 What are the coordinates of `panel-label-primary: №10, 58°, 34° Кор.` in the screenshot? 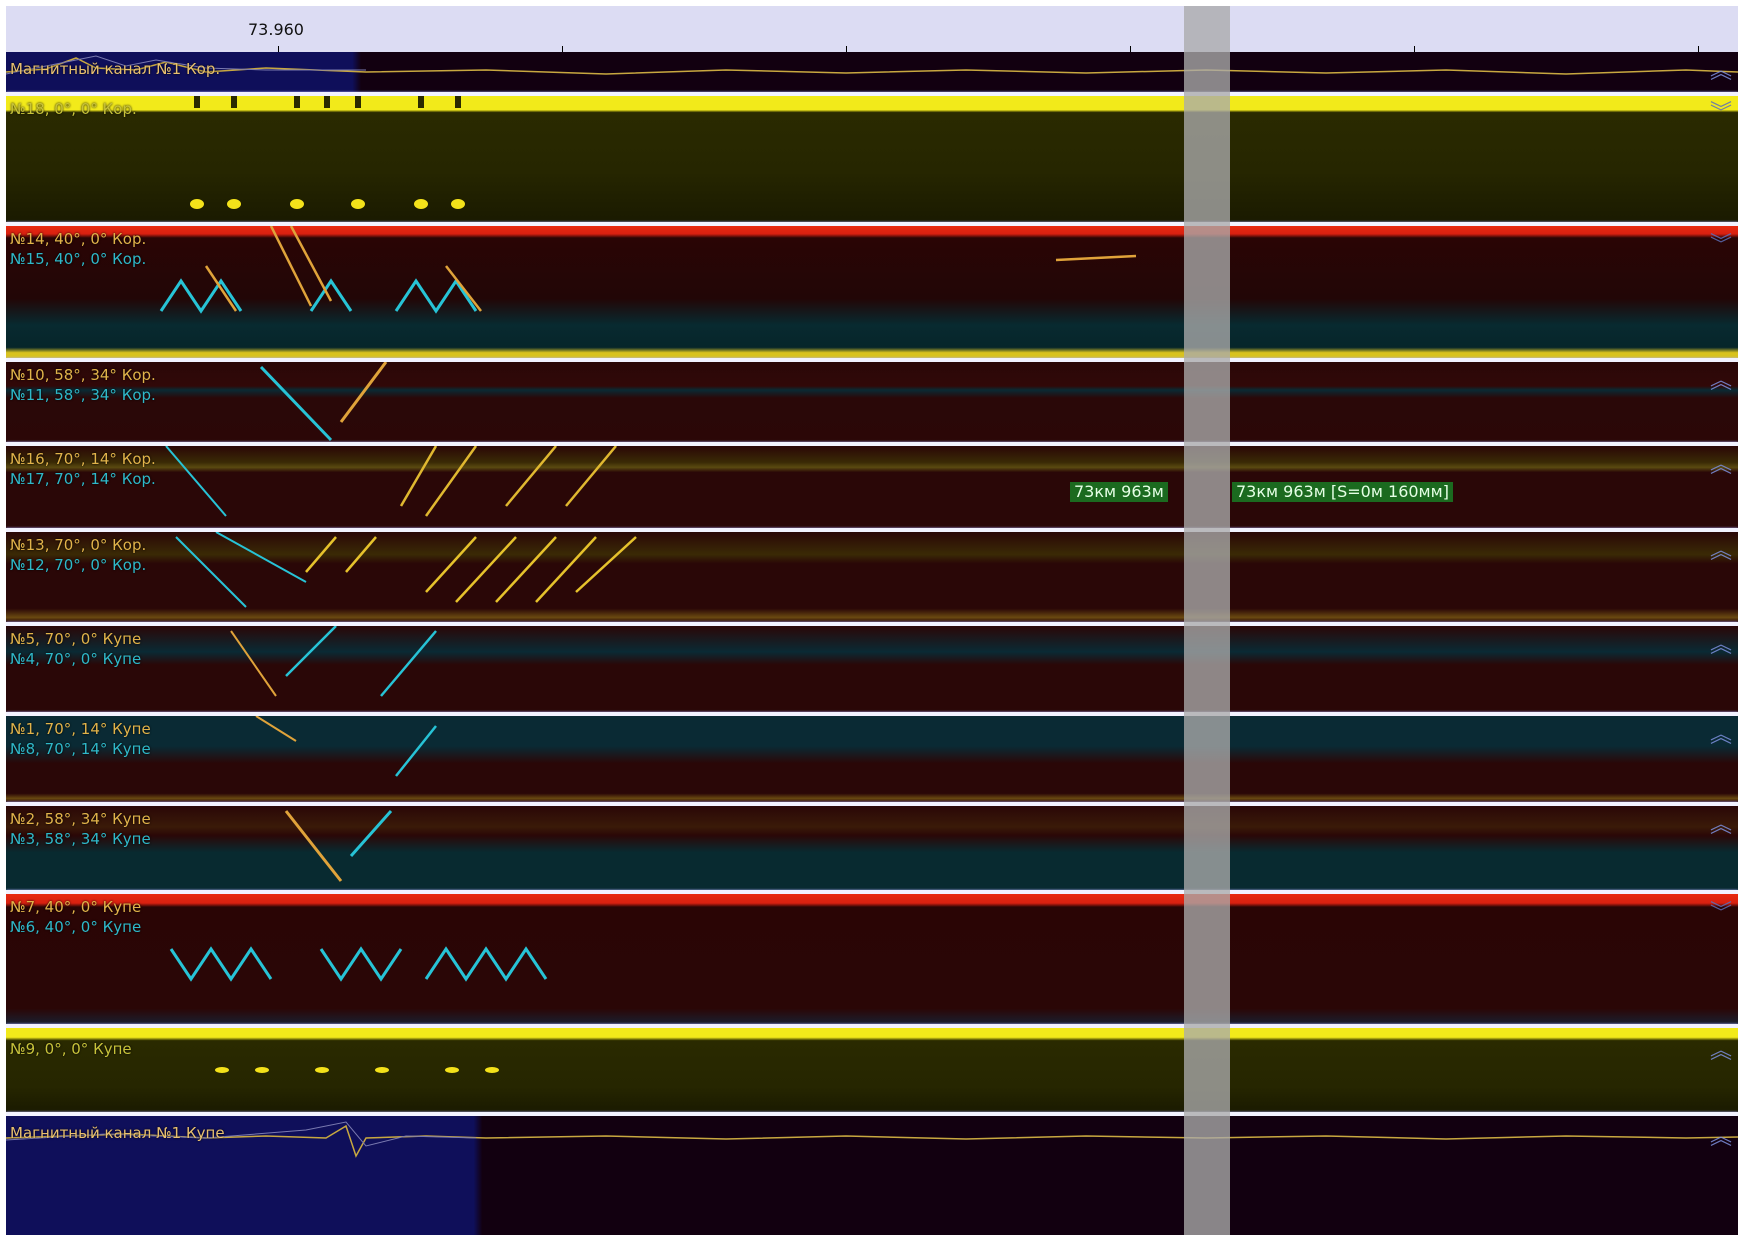 It's located at (83, 375).